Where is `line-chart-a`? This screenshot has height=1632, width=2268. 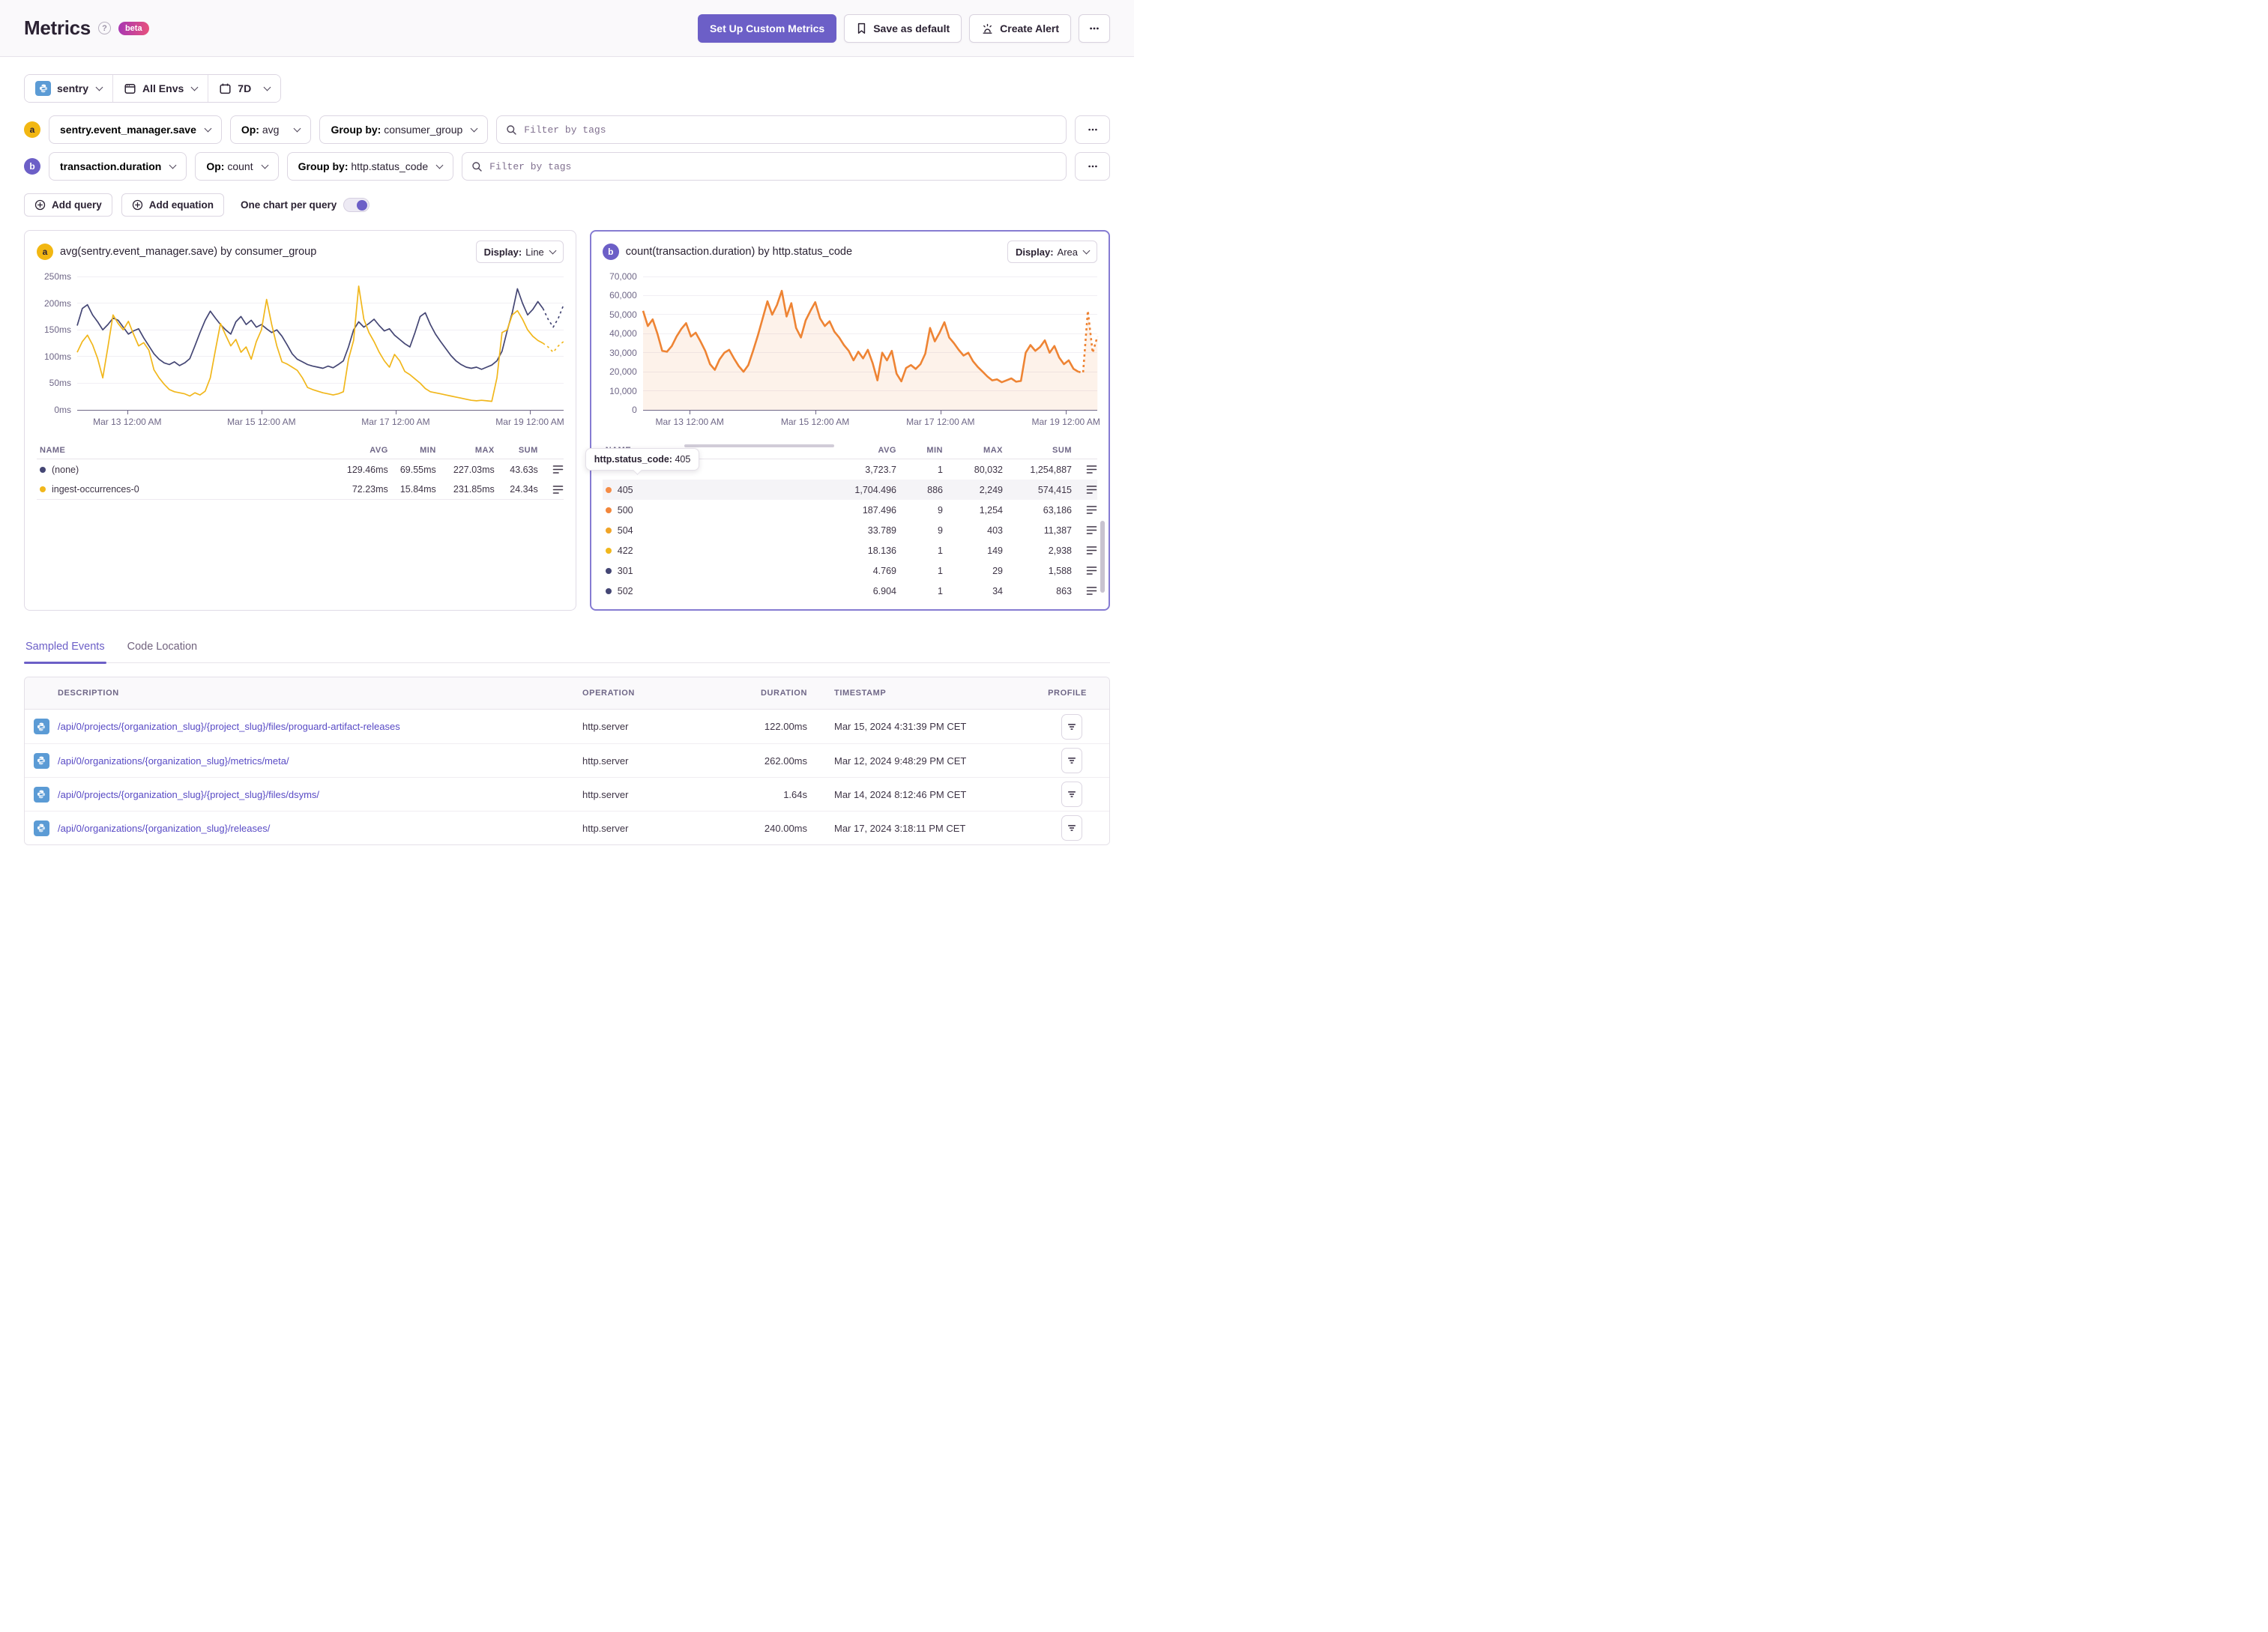
line-chart-a is located at coordinates (320, 345).